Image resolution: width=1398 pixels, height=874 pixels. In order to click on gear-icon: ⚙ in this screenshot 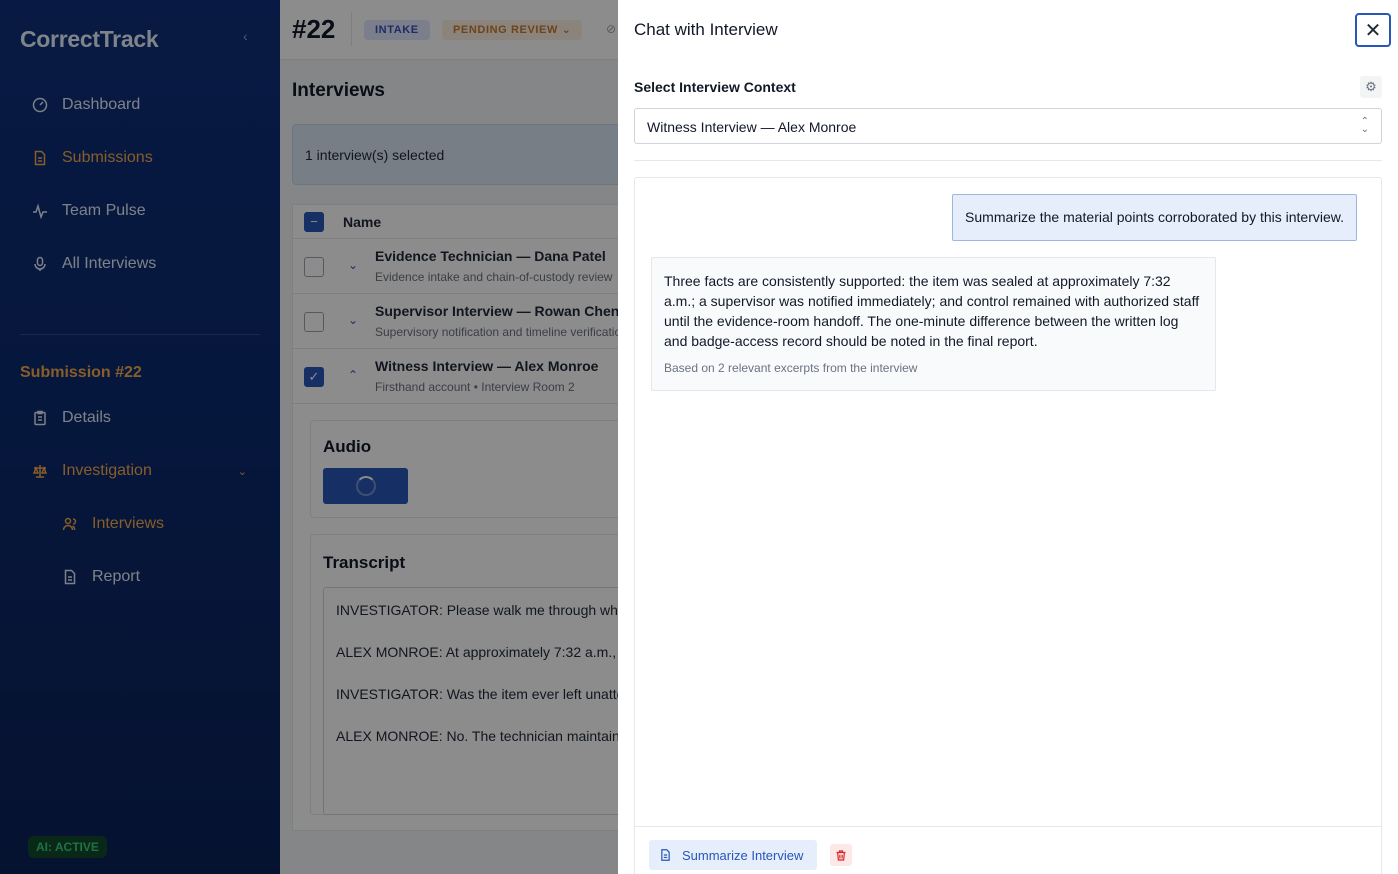, I will do `click(1371, 86)`.